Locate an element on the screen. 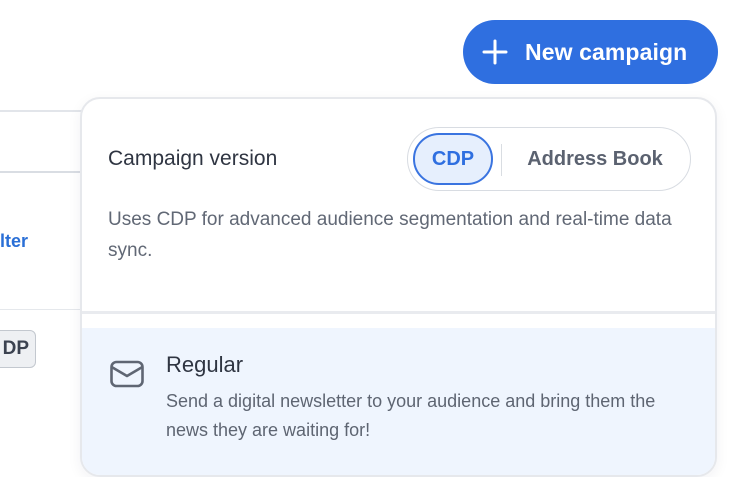 The width and height of the screenshot is (748, 477). new-campaign-label: New campaign is located at coordinates (606, 51).